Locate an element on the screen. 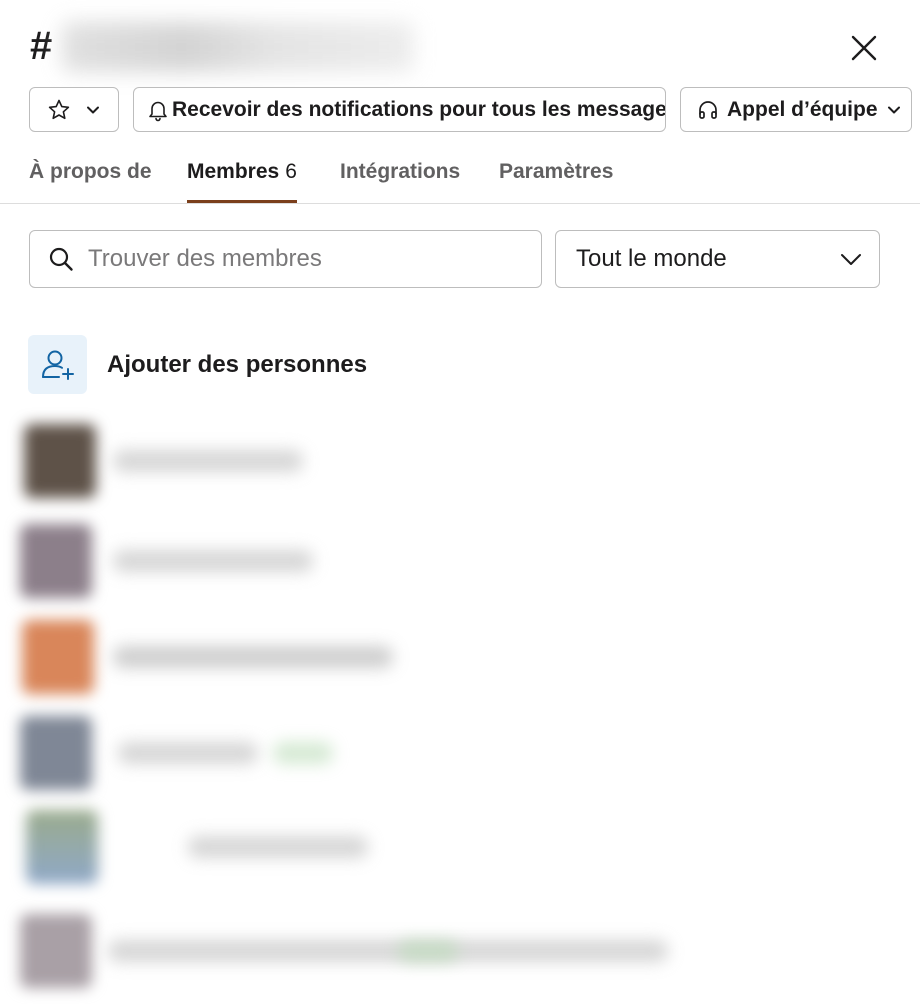  members-count: 6 is located at coordinates (291, 171).